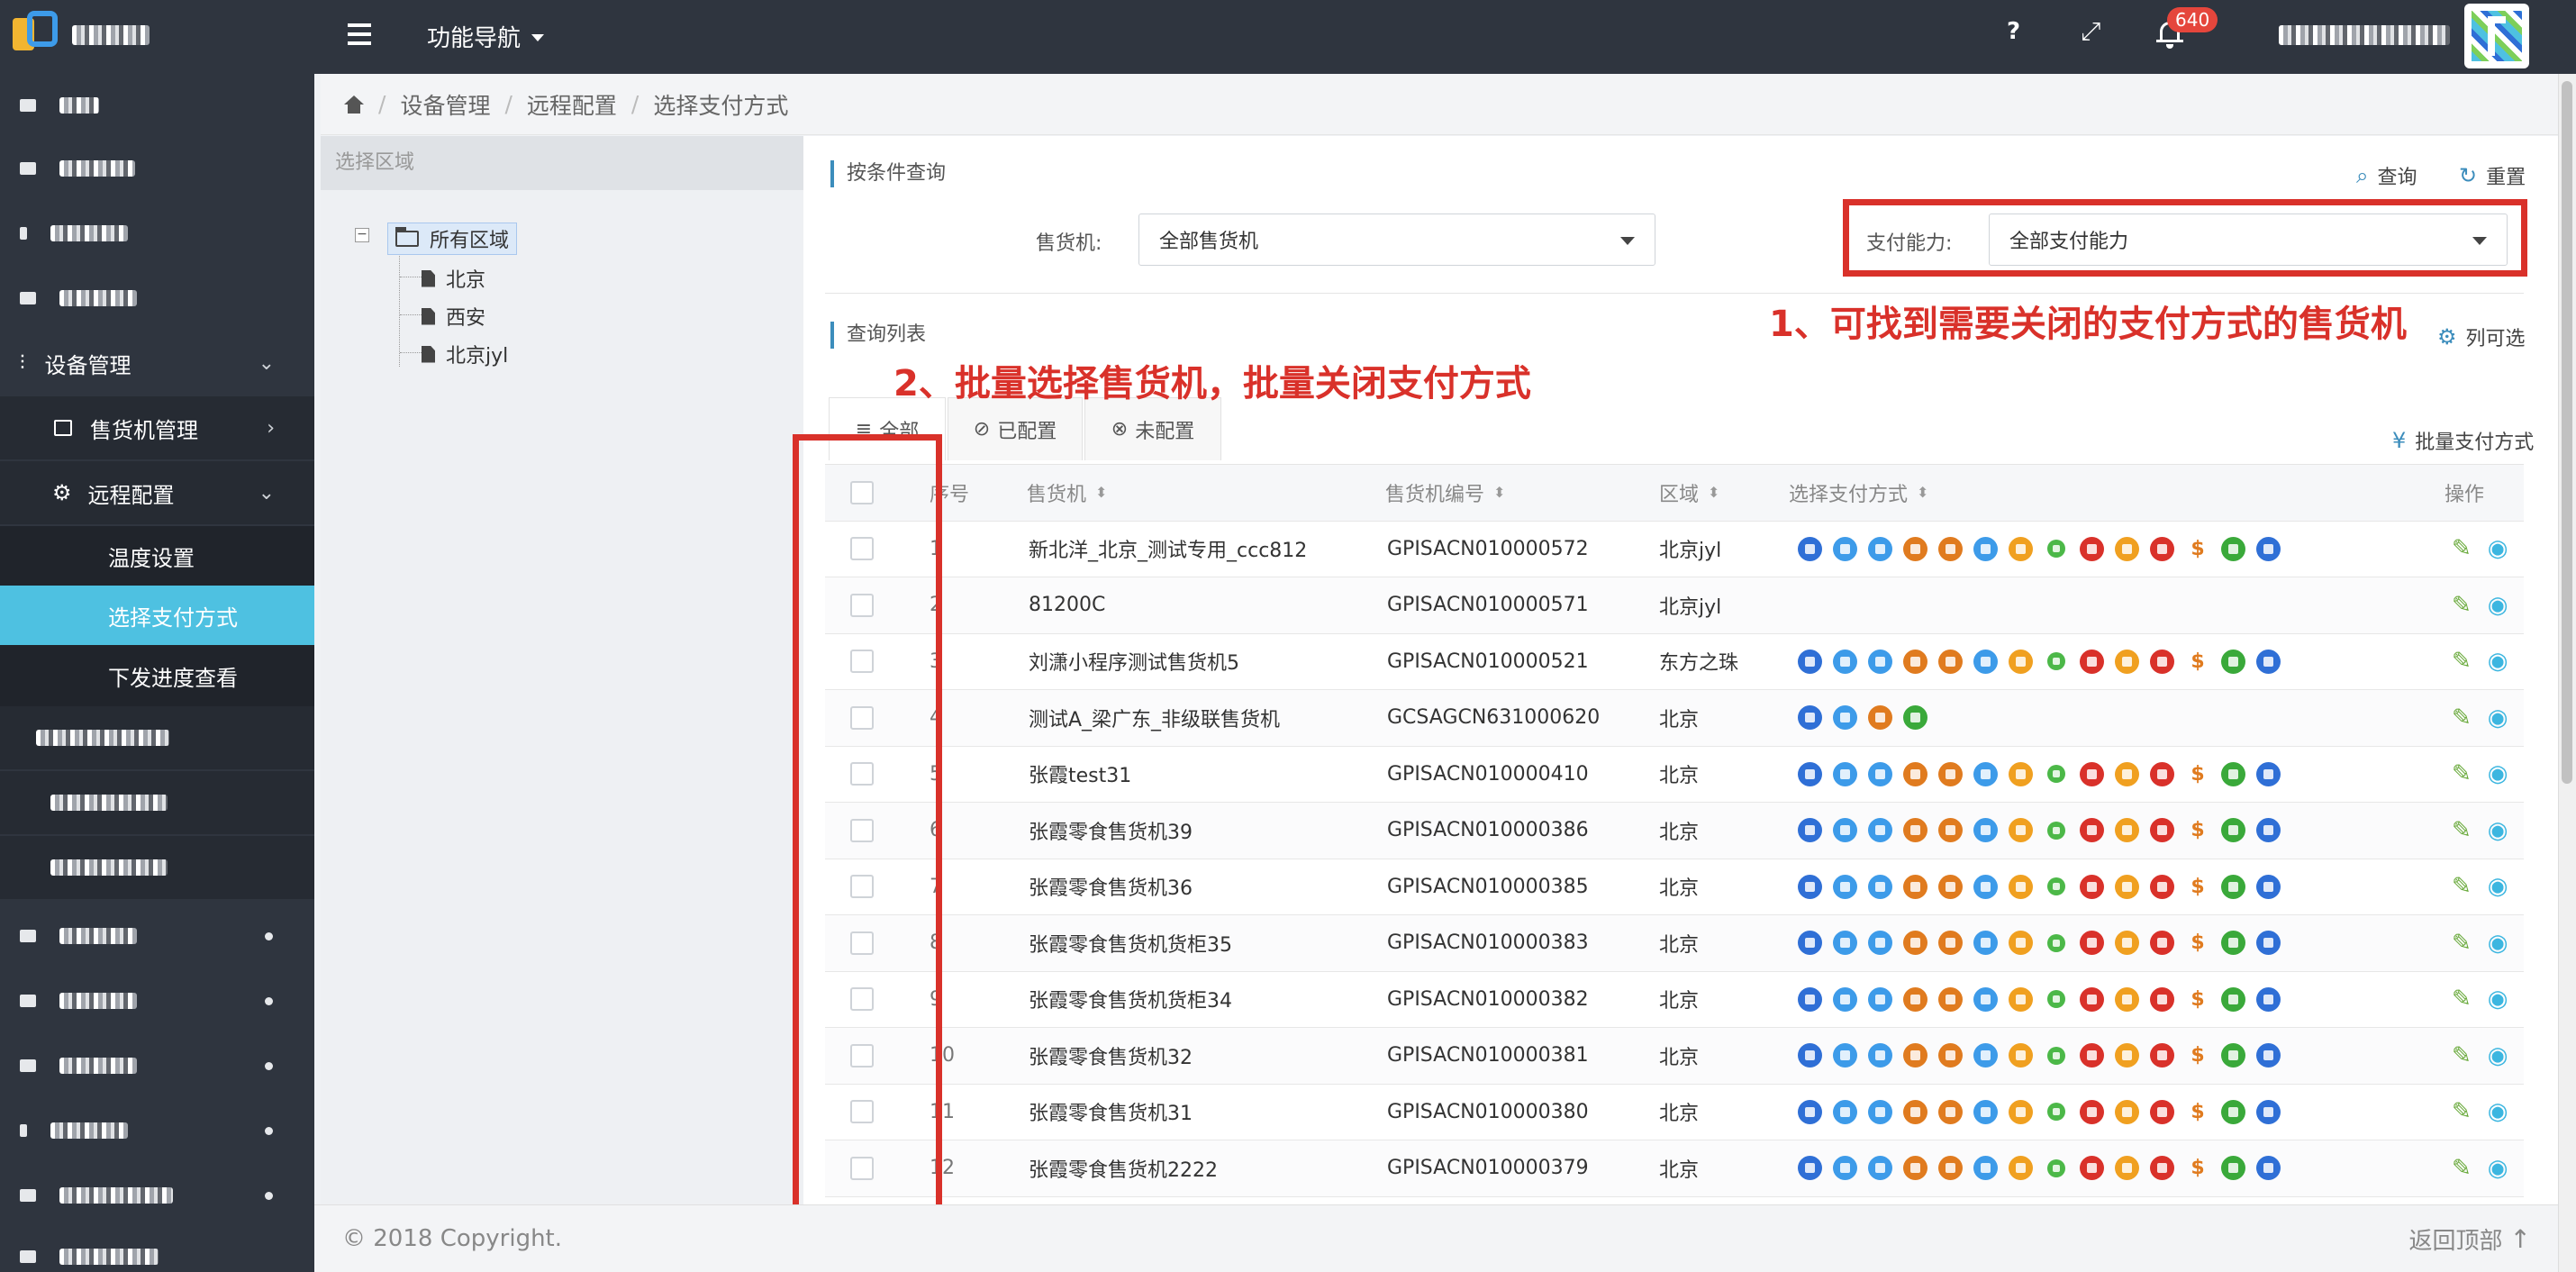 This screenshot has width=2576, height=1272. What do you see at coordinates (157, 556) in the screenshot?
I see `sidebar-item-temperature-settings: 温度设置` at bounding box center [157, 556].